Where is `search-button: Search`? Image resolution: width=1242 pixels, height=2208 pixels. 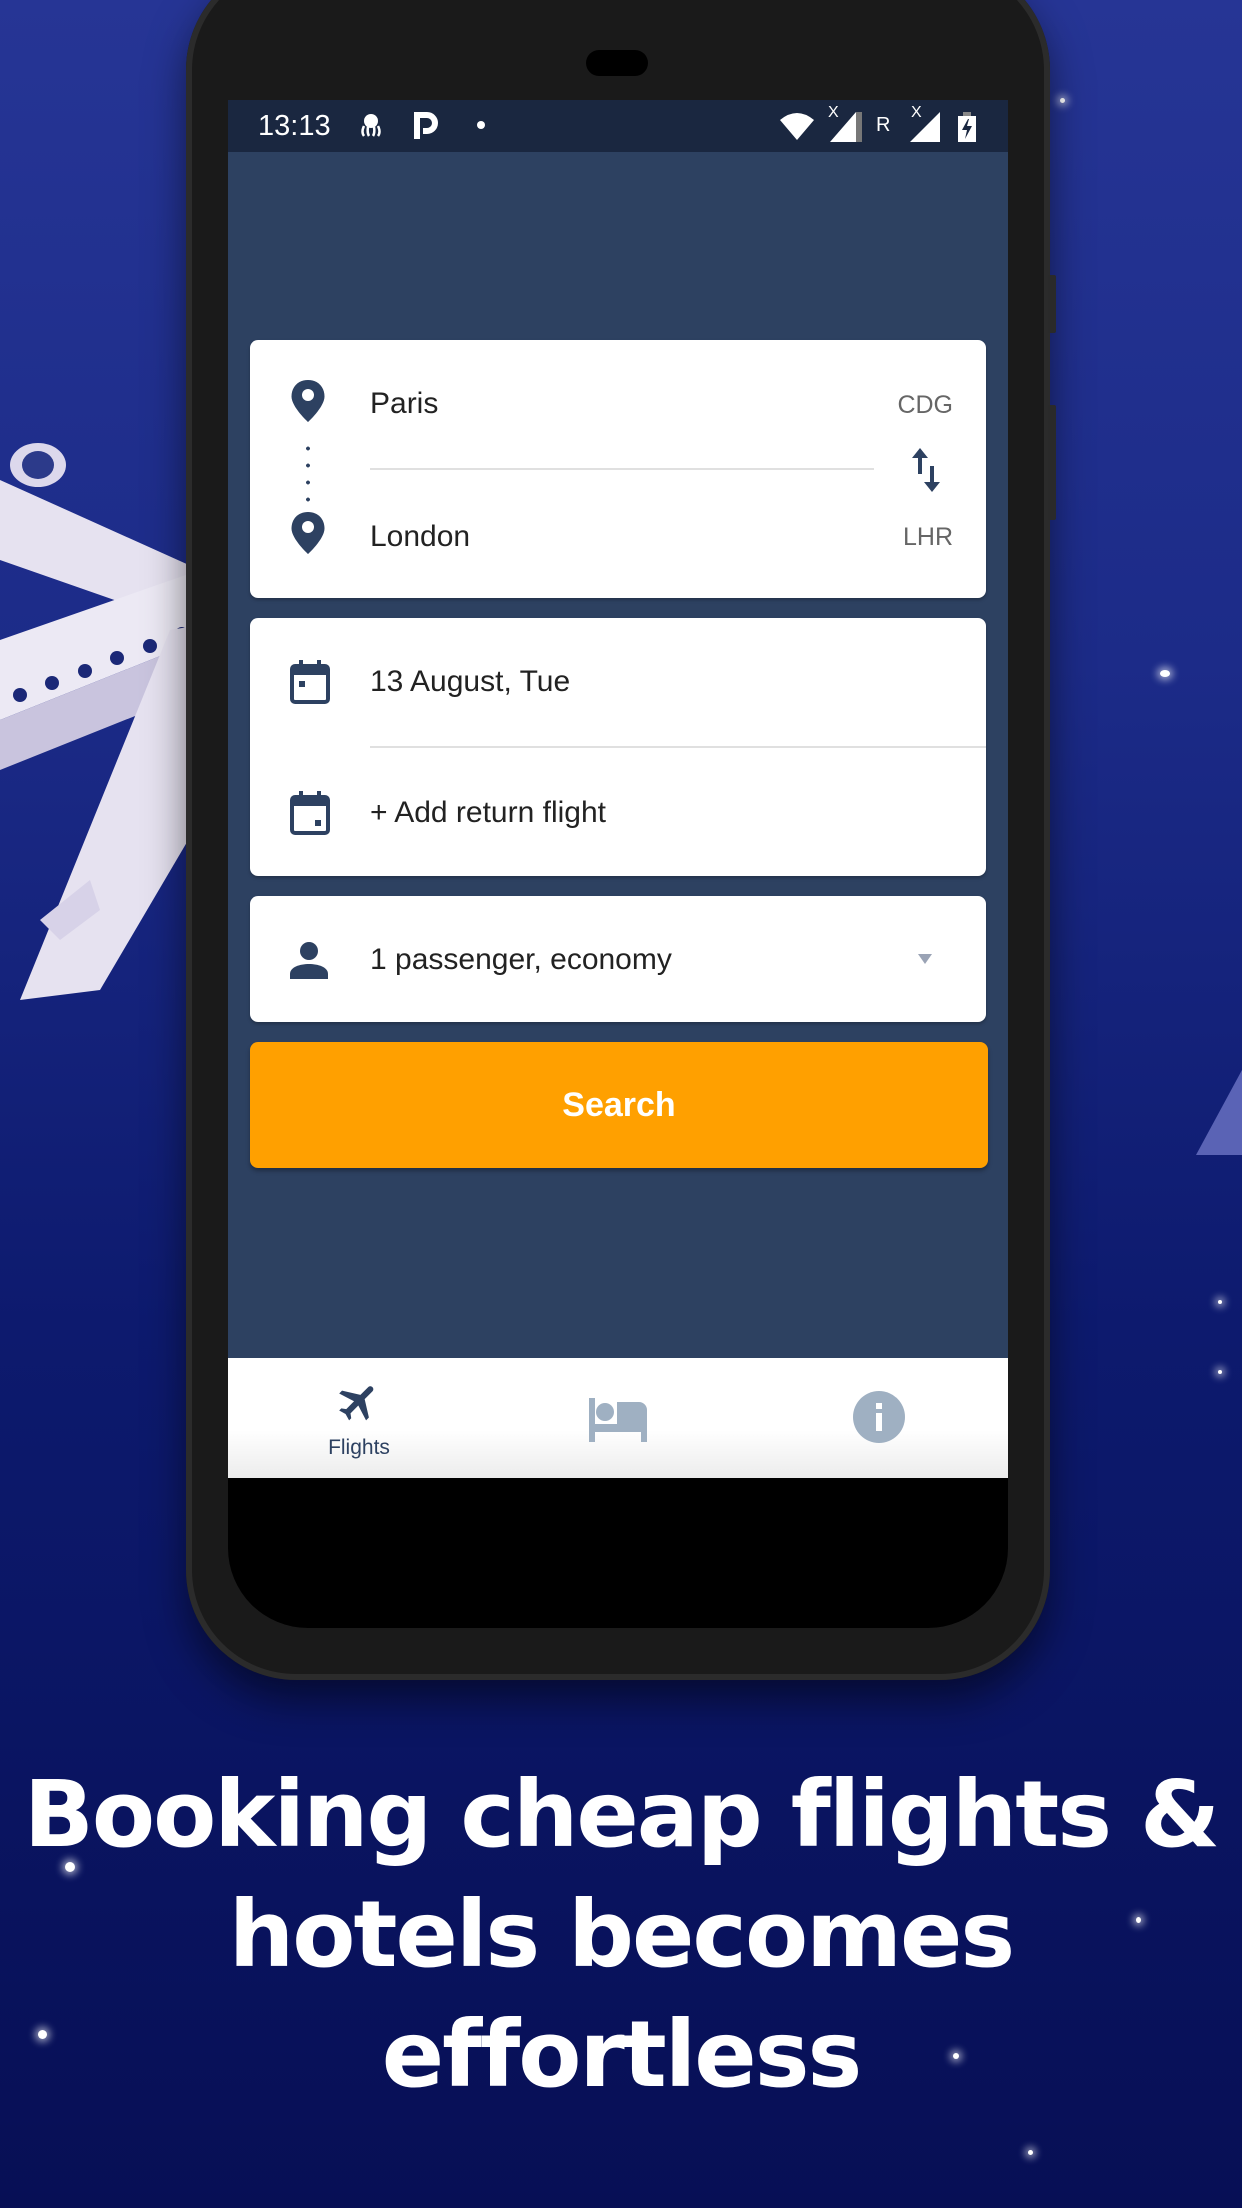
search-button: Search is located at coordinates (619, 1105).